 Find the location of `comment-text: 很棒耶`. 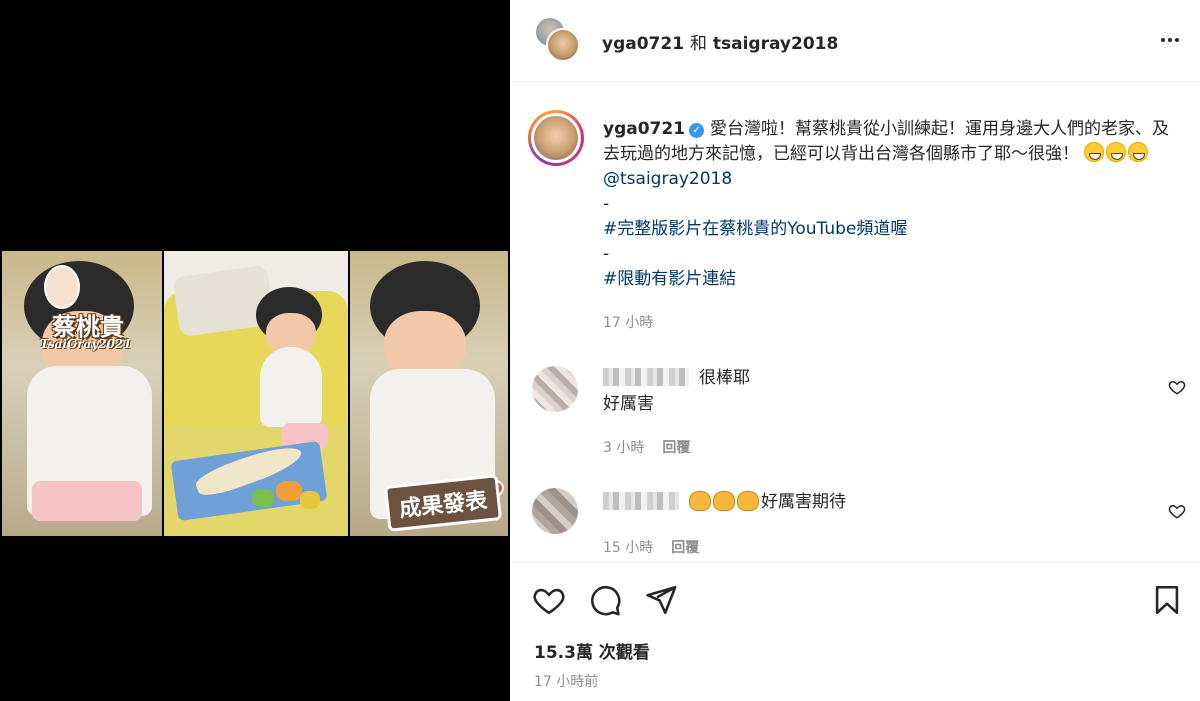

comment-text: 很棒耶 is located at coordinates (873, 378).